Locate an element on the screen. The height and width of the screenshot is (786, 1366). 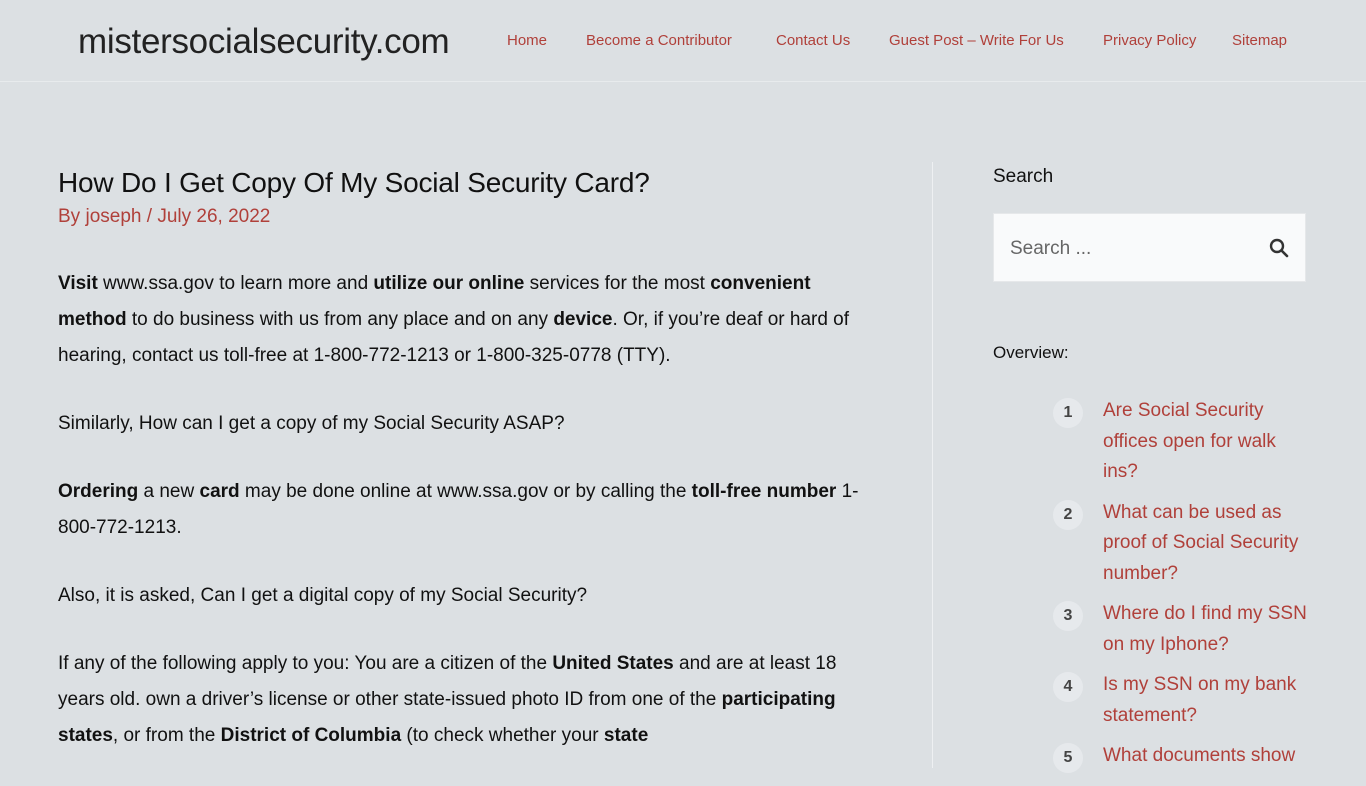
nav-contact-us: Contact Us is located at coordinates (813, 40).